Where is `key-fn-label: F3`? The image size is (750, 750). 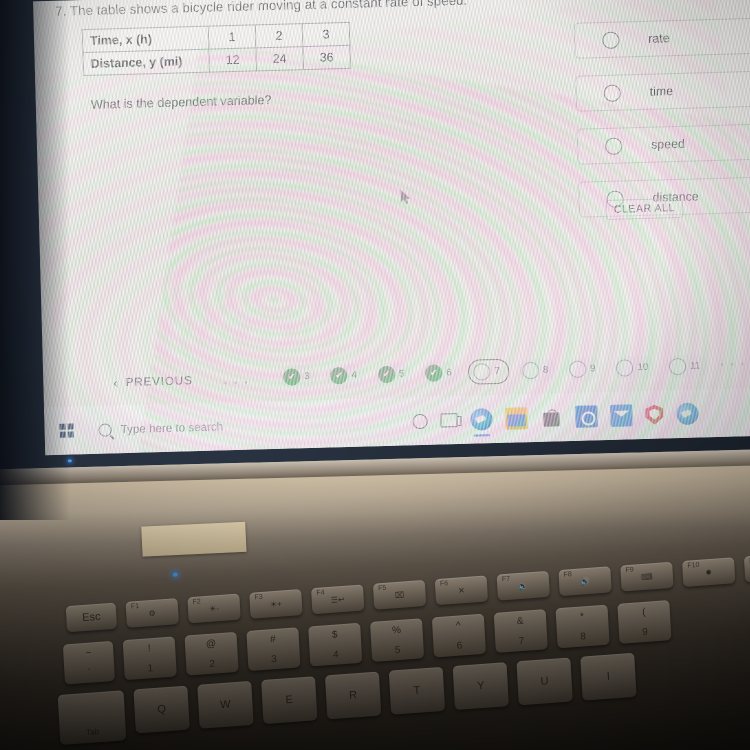
key-fn-label: F3 is located at coordinates (258, 597).